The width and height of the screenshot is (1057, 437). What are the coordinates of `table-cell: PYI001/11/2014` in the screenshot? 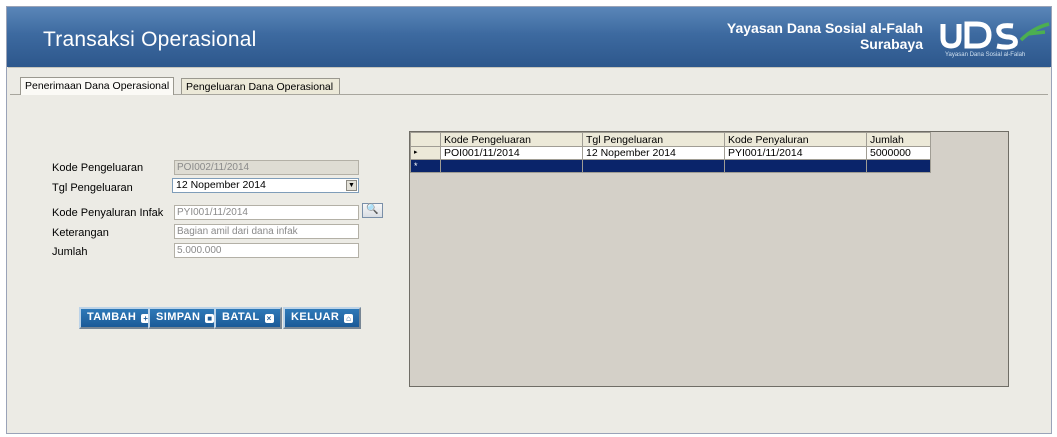 It's located at (795, 153).